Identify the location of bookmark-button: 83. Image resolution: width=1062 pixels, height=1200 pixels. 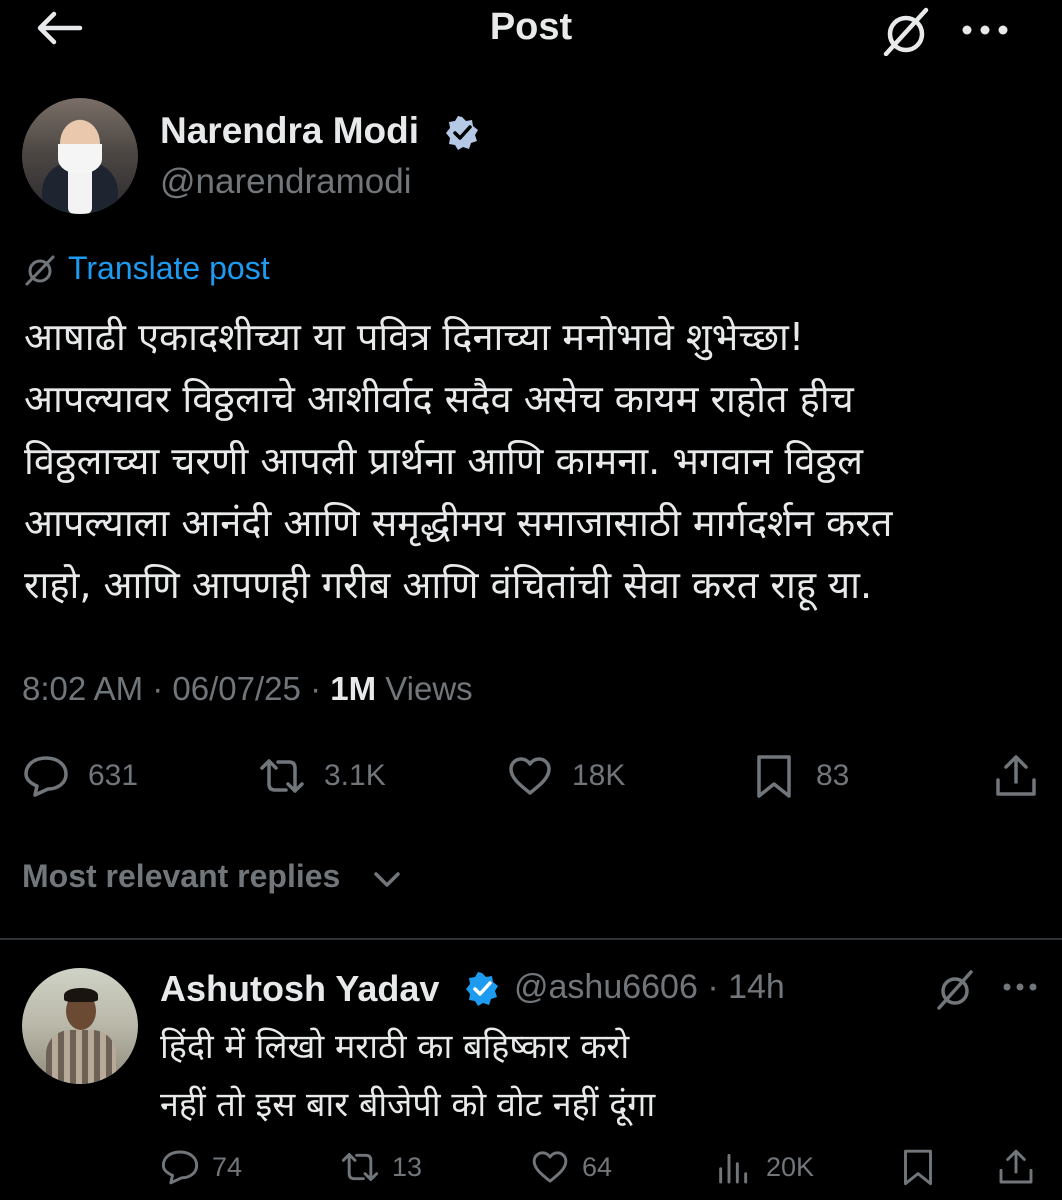
(799, 776).